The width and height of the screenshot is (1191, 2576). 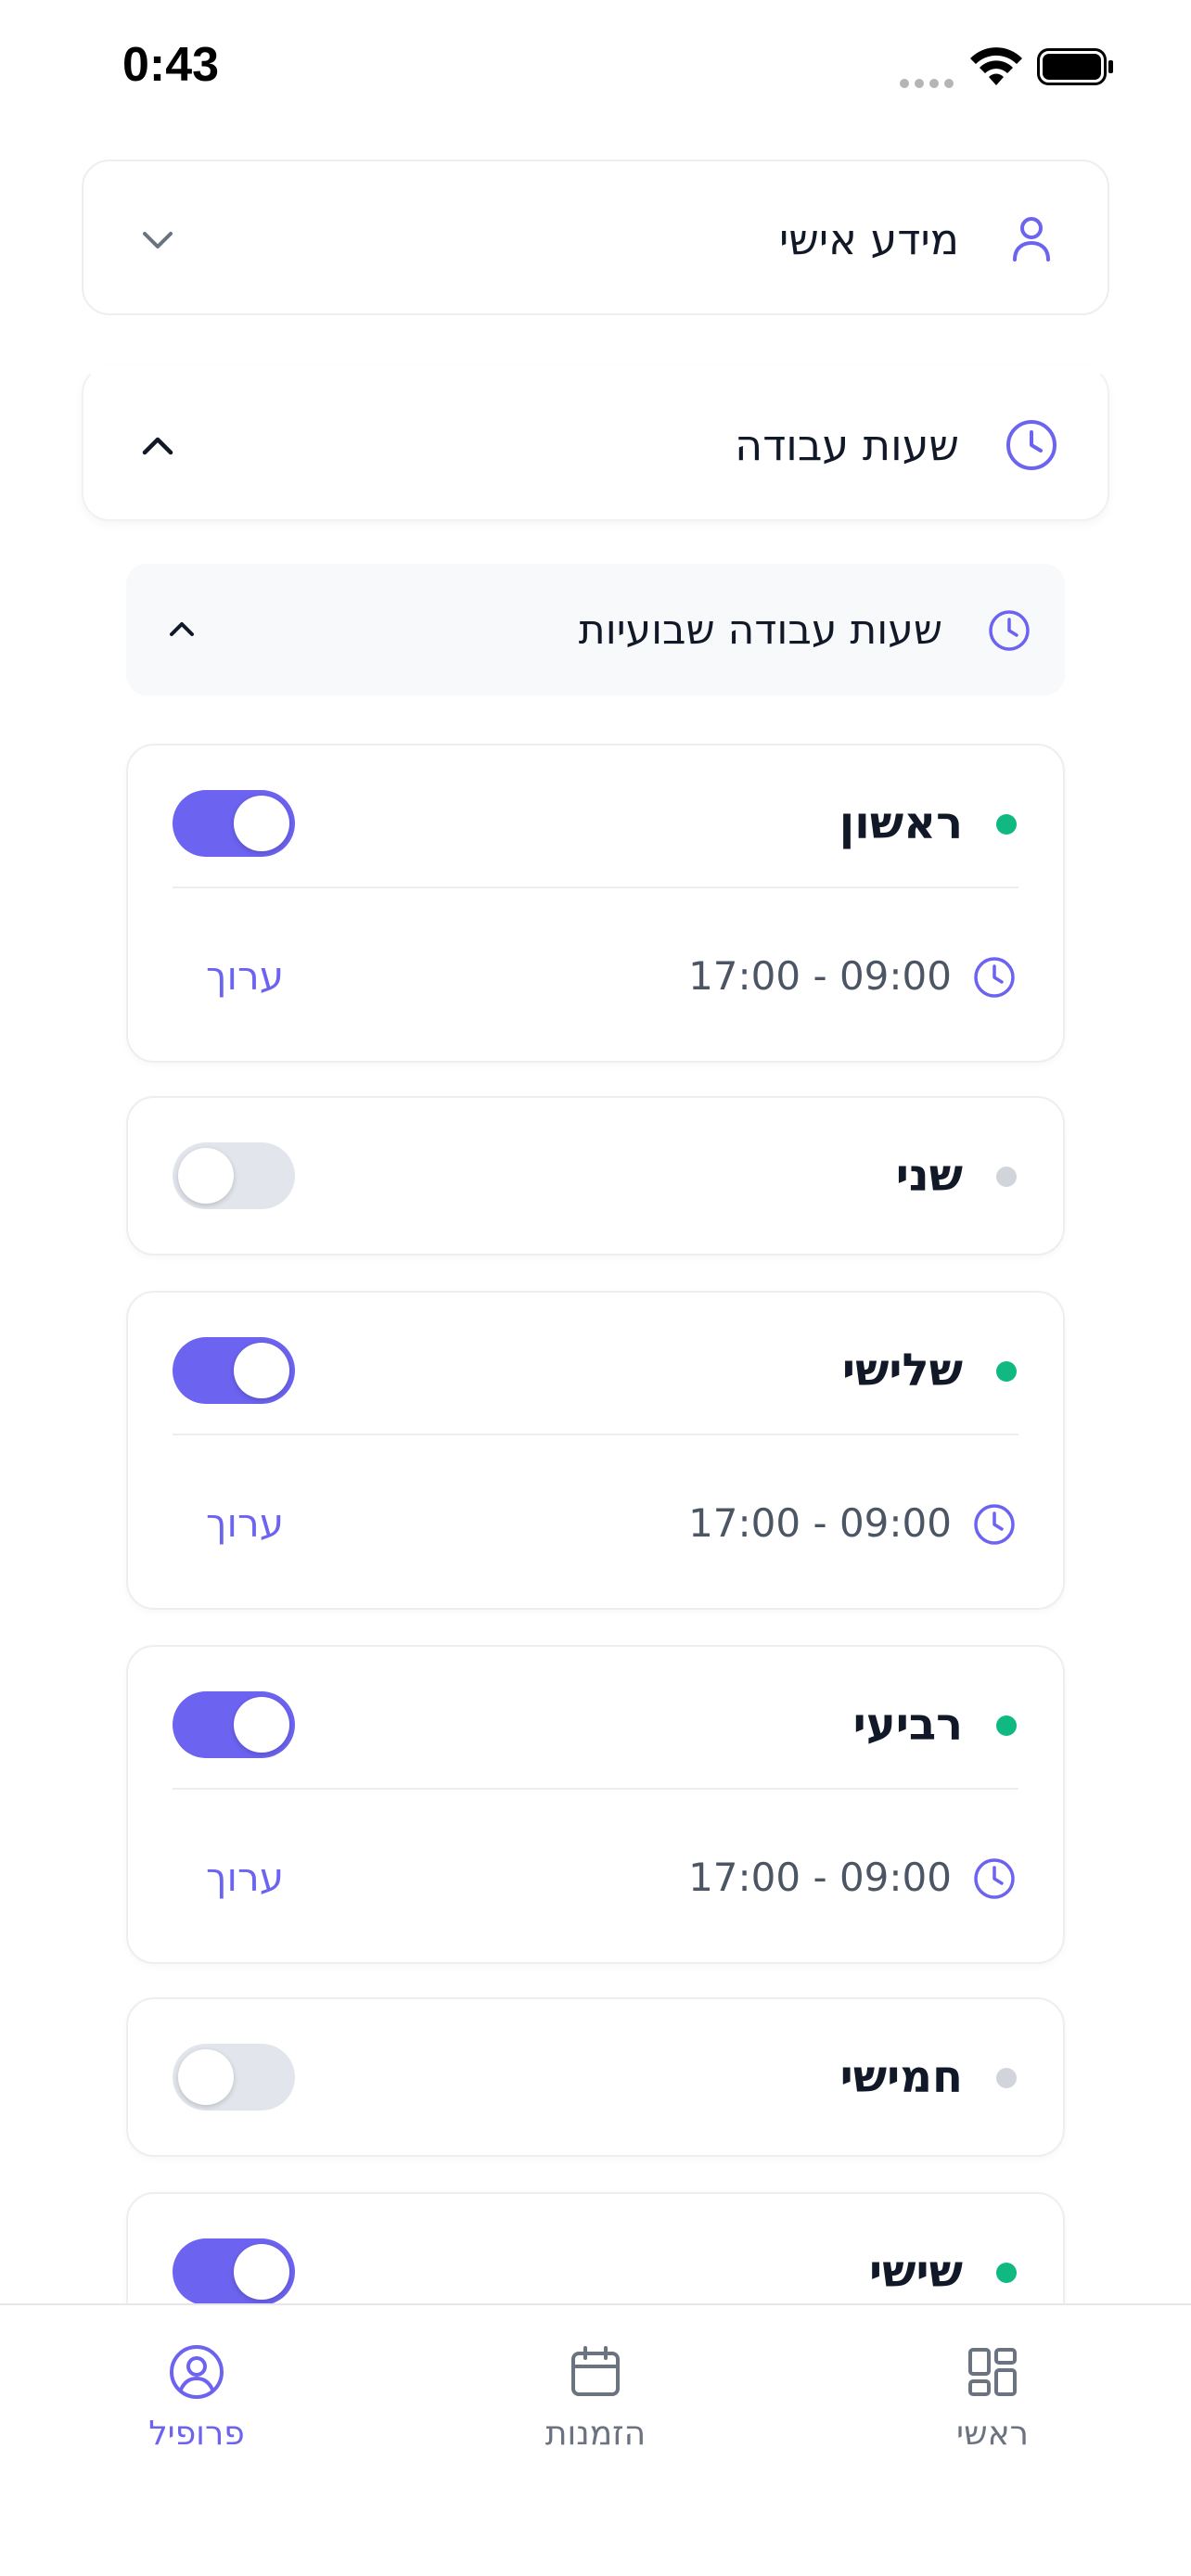 What do you see at coordinates (992, 2397) in the screenshot?
I see `nav-home: ראשי` at bounding box center [992, 2397].